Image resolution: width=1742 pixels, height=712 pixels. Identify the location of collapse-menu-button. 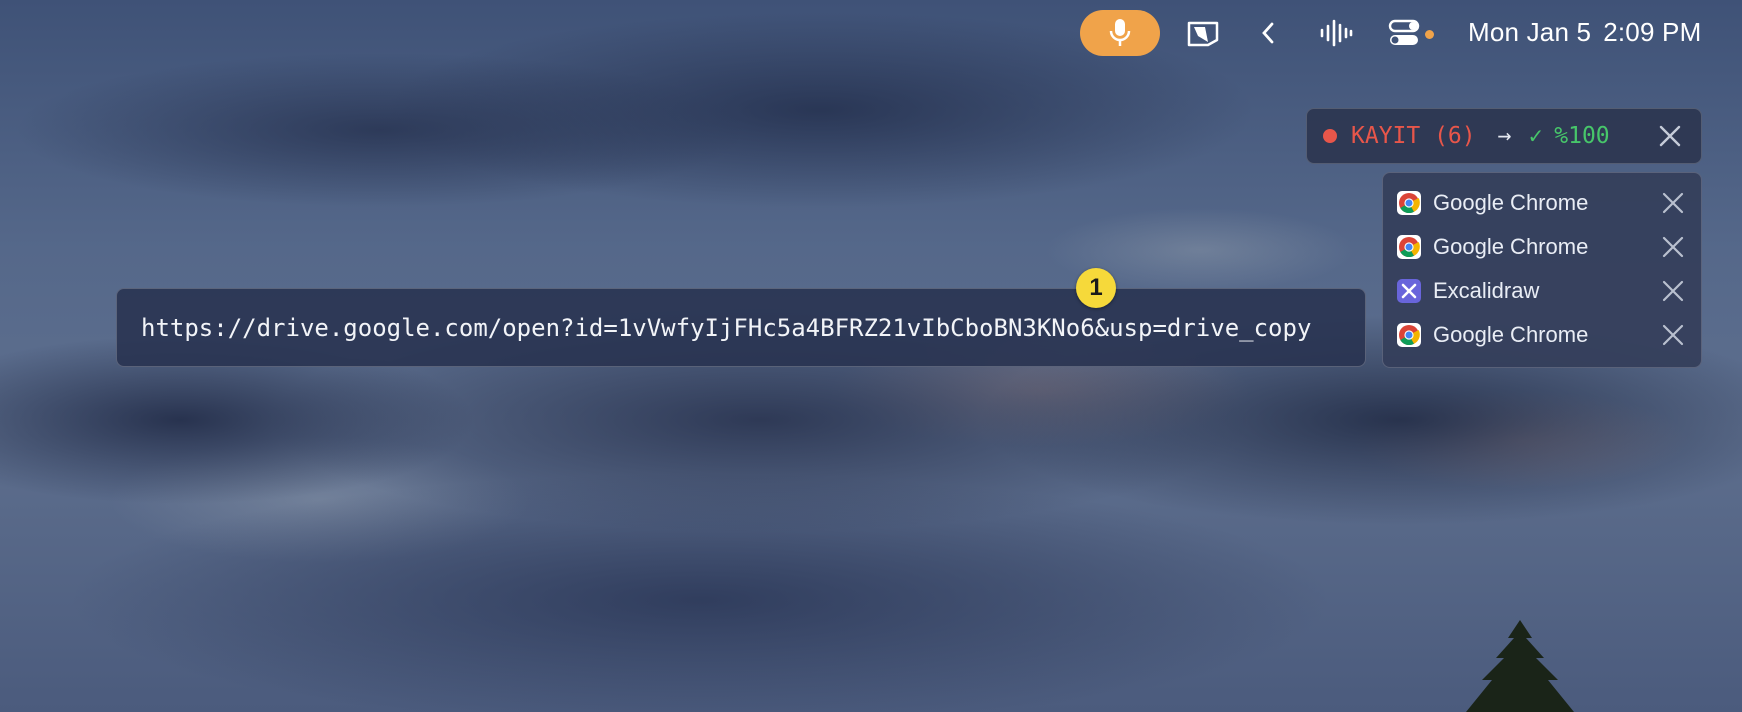
(1268, 33).